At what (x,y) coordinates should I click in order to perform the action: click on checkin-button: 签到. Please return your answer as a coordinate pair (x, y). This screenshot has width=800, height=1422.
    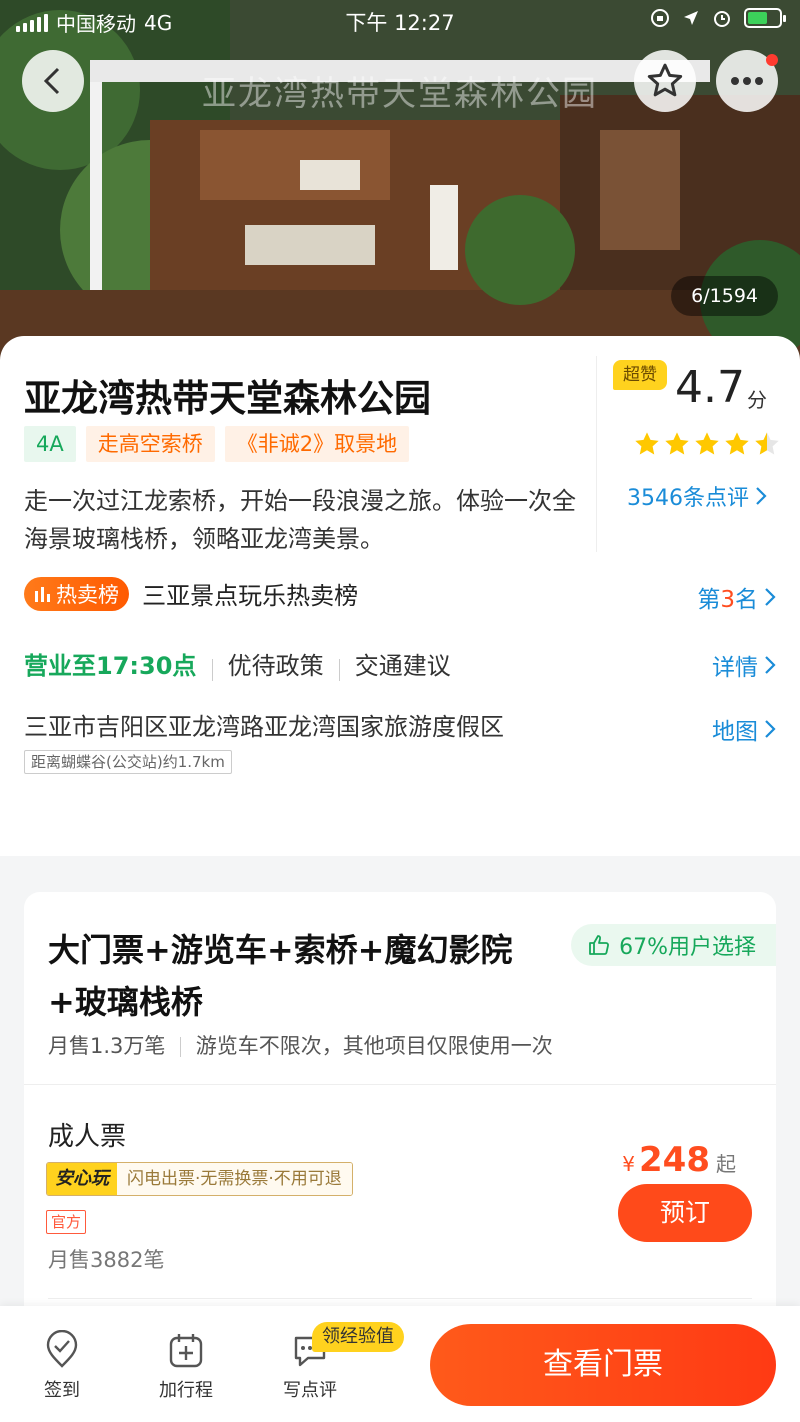
    Looking at the image, I should click on (62, 1366).